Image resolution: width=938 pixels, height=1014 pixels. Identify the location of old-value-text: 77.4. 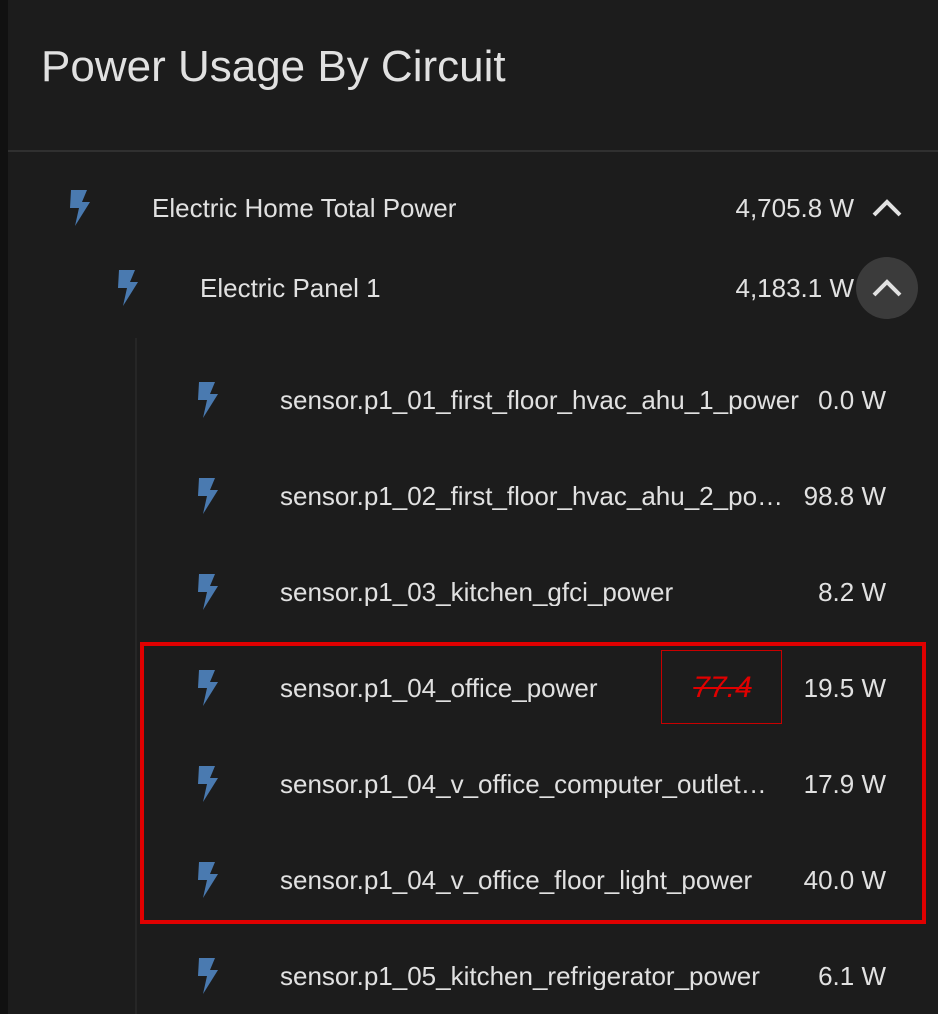
(722, 687).